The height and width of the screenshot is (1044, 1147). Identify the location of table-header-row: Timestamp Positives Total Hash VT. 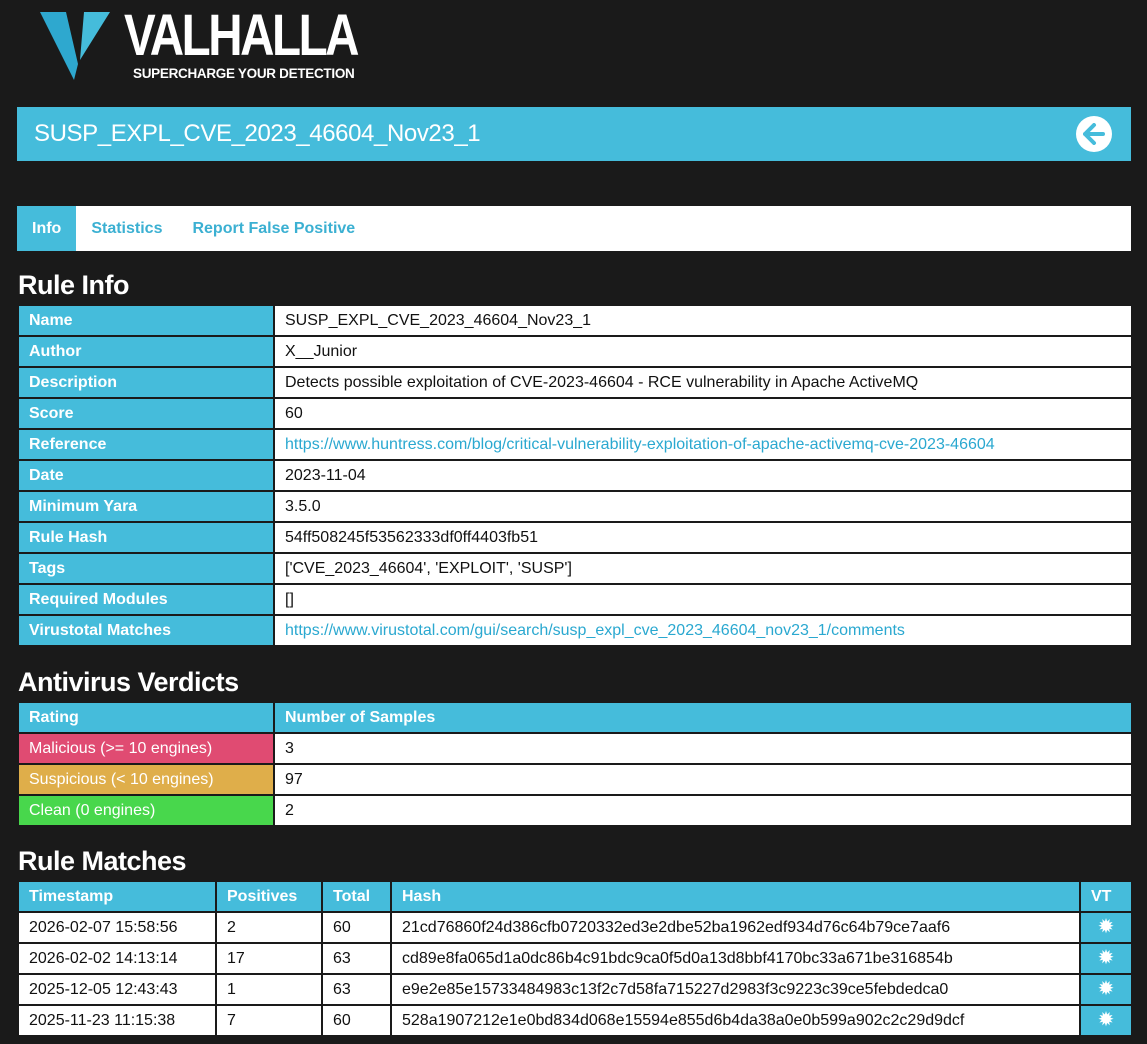
(575, 896).